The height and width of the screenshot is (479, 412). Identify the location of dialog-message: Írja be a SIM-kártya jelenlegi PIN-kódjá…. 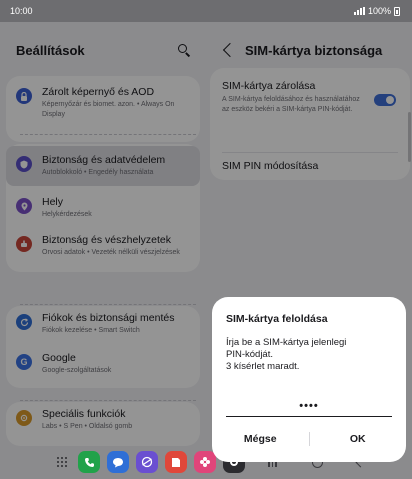
(286, 354).